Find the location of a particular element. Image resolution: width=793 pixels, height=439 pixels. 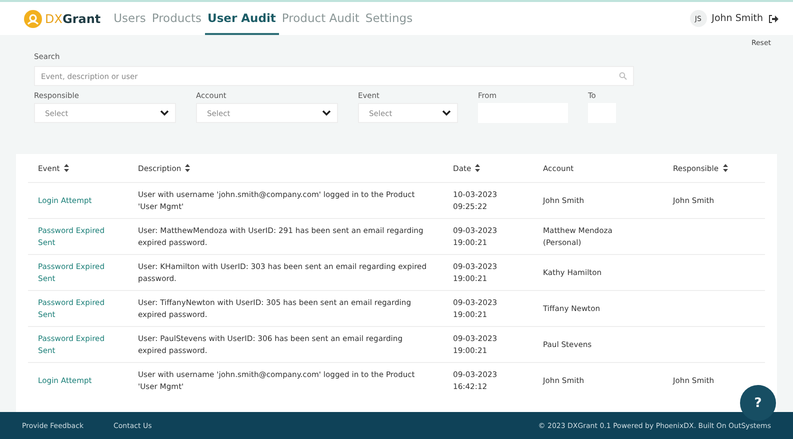

app-logo: DXGrant is located at coordinates (73, 19).